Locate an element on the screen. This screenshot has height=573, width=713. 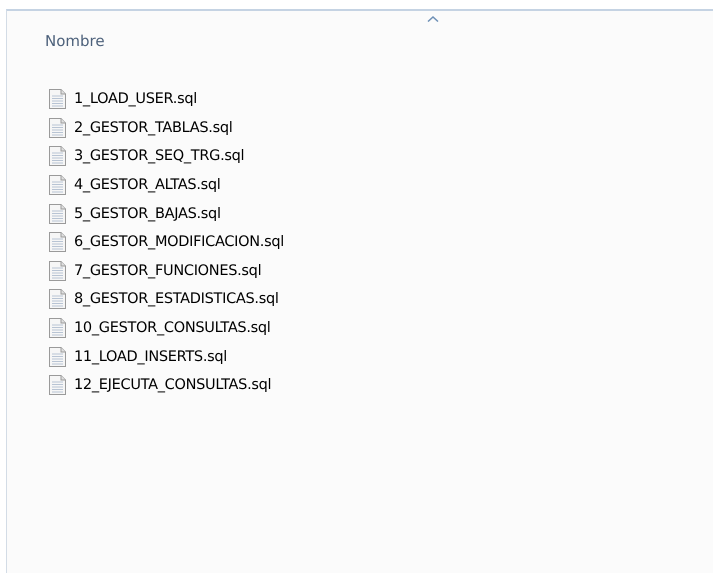
column-header: Nombre is located at coordinates (75, 41).